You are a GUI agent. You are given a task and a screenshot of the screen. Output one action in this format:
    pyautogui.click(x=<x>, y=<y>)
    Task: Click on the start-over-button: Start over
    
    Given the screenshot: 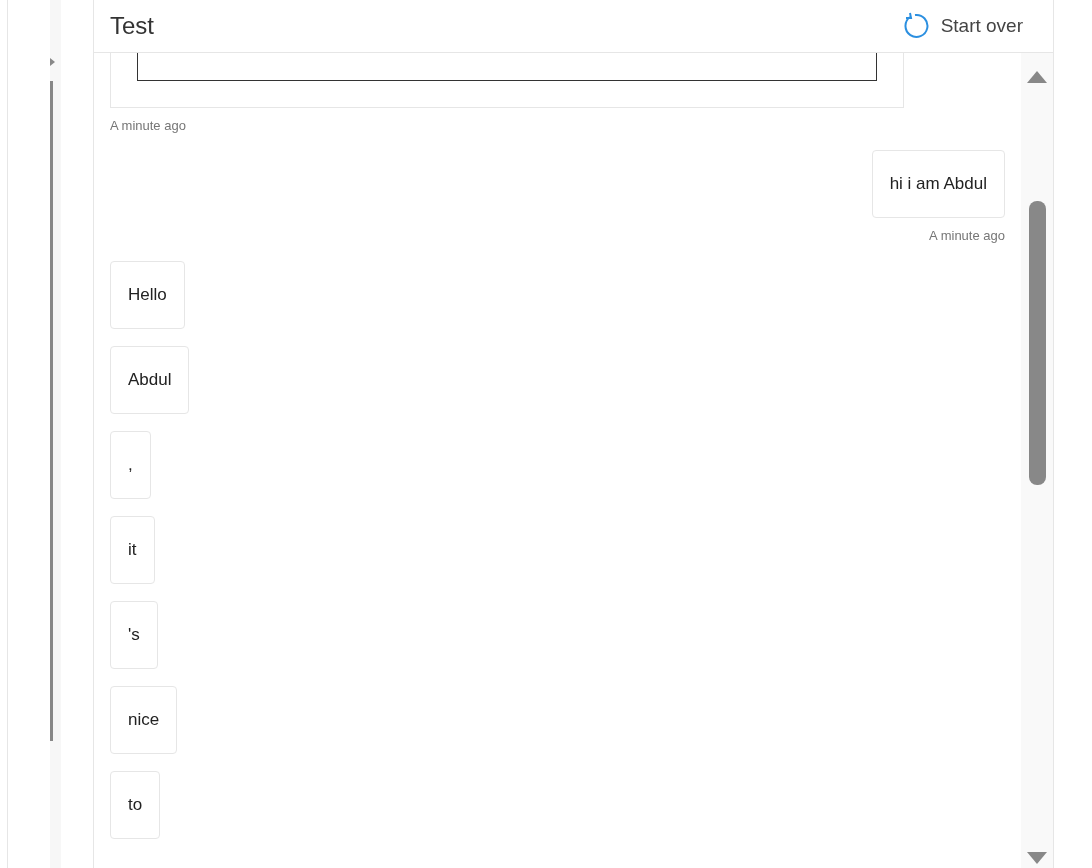 What is the action you would take?
    pyautogui.click(x=961, y=26)
    